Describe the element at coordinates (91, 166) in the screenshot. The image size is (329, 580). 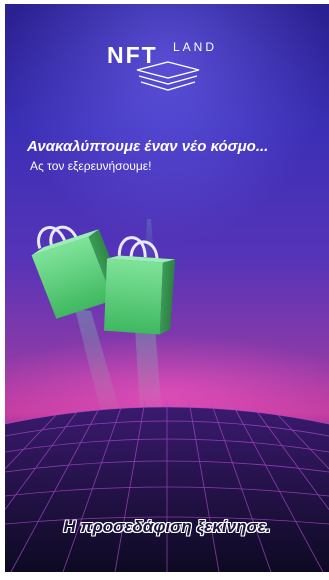
I see `splash-subline: Ας τον εξερευνήσουμε!` at that location.